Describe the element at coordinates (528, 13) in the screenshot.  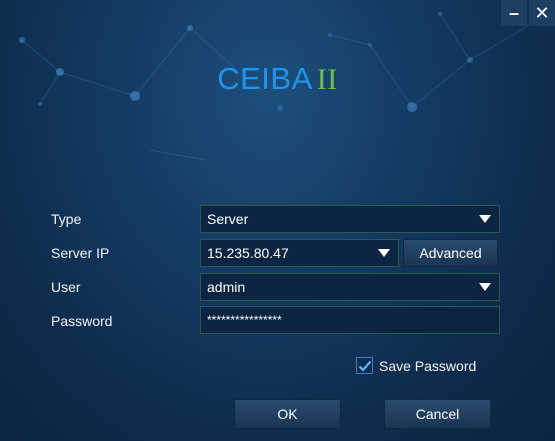
I see `window-controls: – ✕` at that location.